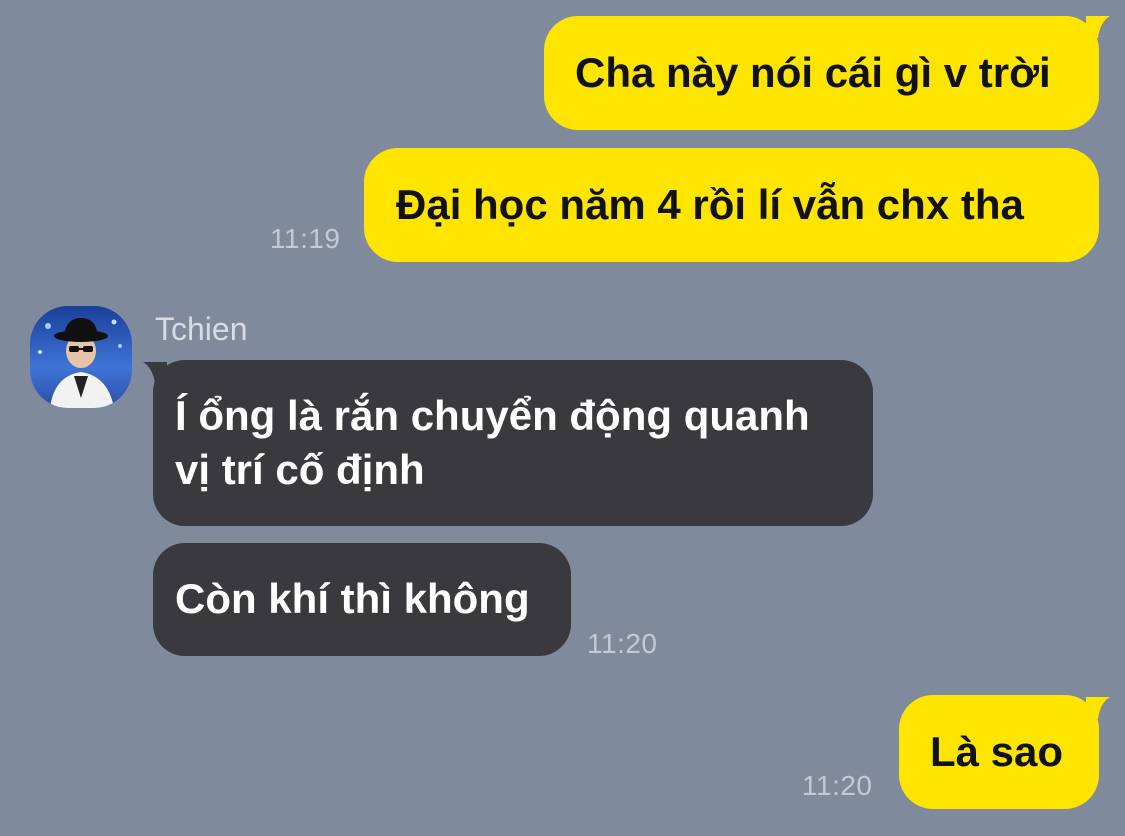 Image resolution: width=1125 pixels, height=836 pixels. I want to click on message-text-line: vị trí cố định, so click(300, 469).